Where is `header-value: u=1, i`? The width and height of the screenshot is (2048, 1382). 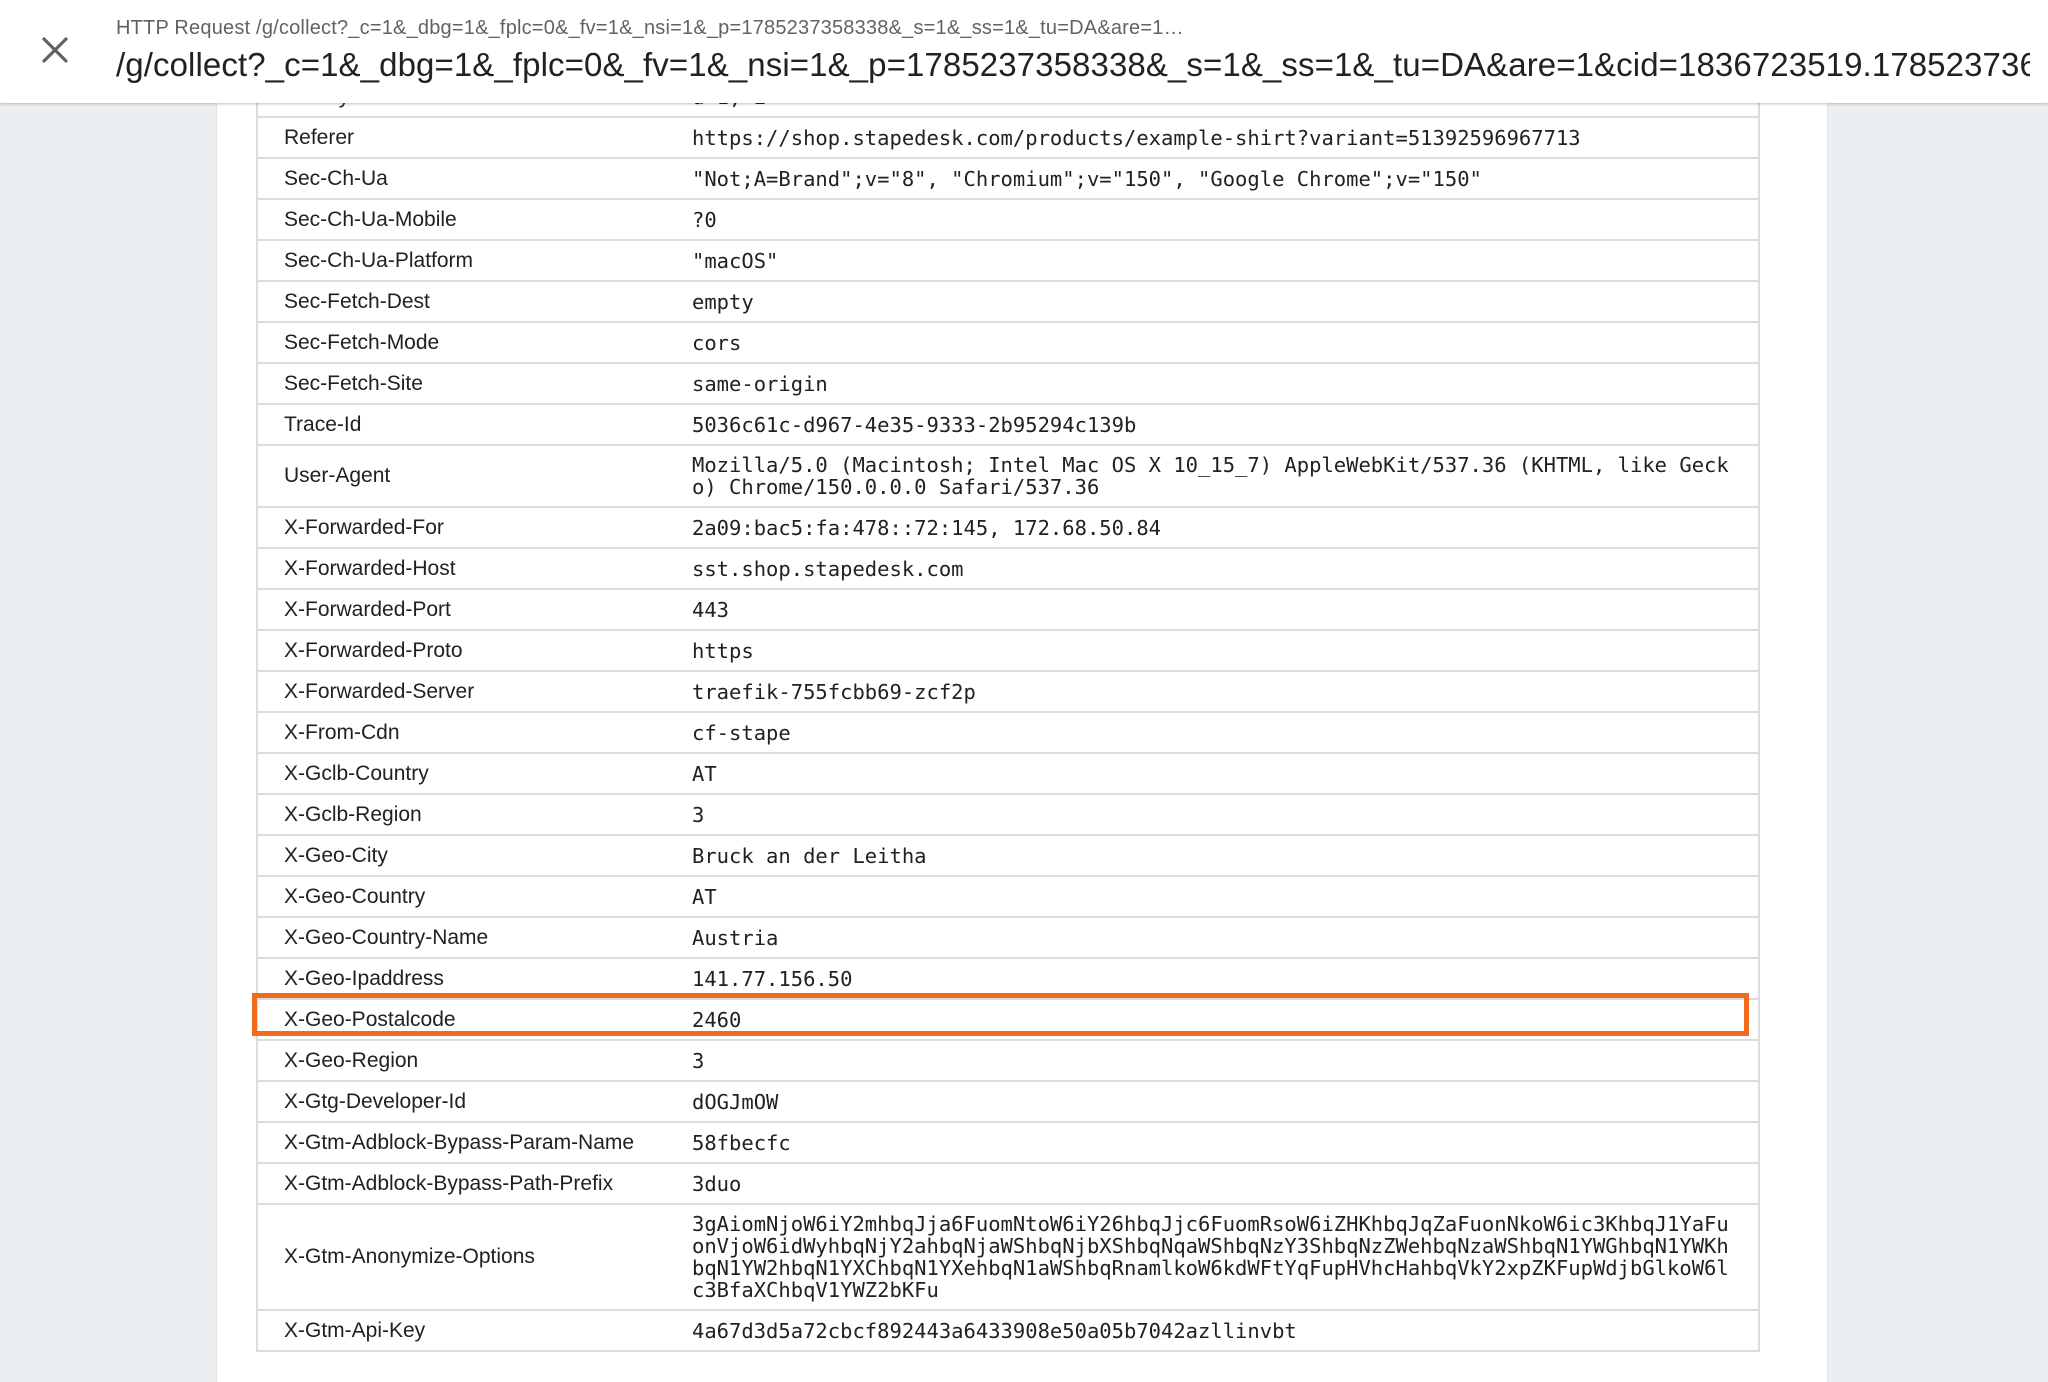 header-value: u=1, i is located at coordinates (1225, 109).